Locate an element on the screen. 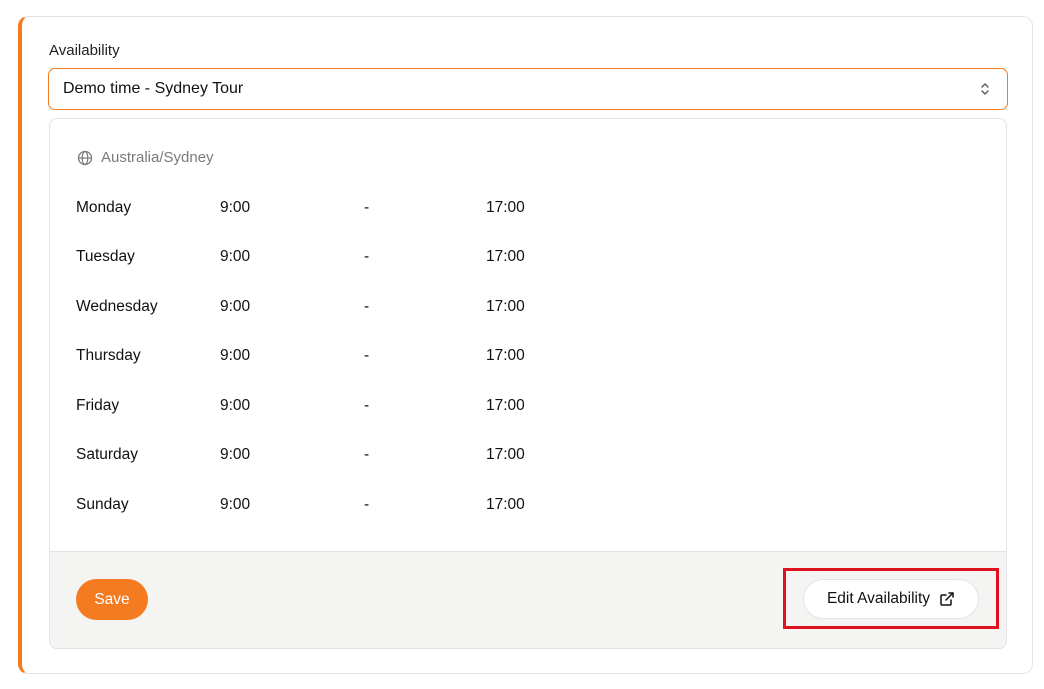 Image resolution: width=1044 pixels, height=689 pixels. chevron-up-down-icon is located at coordinates (985, 89).